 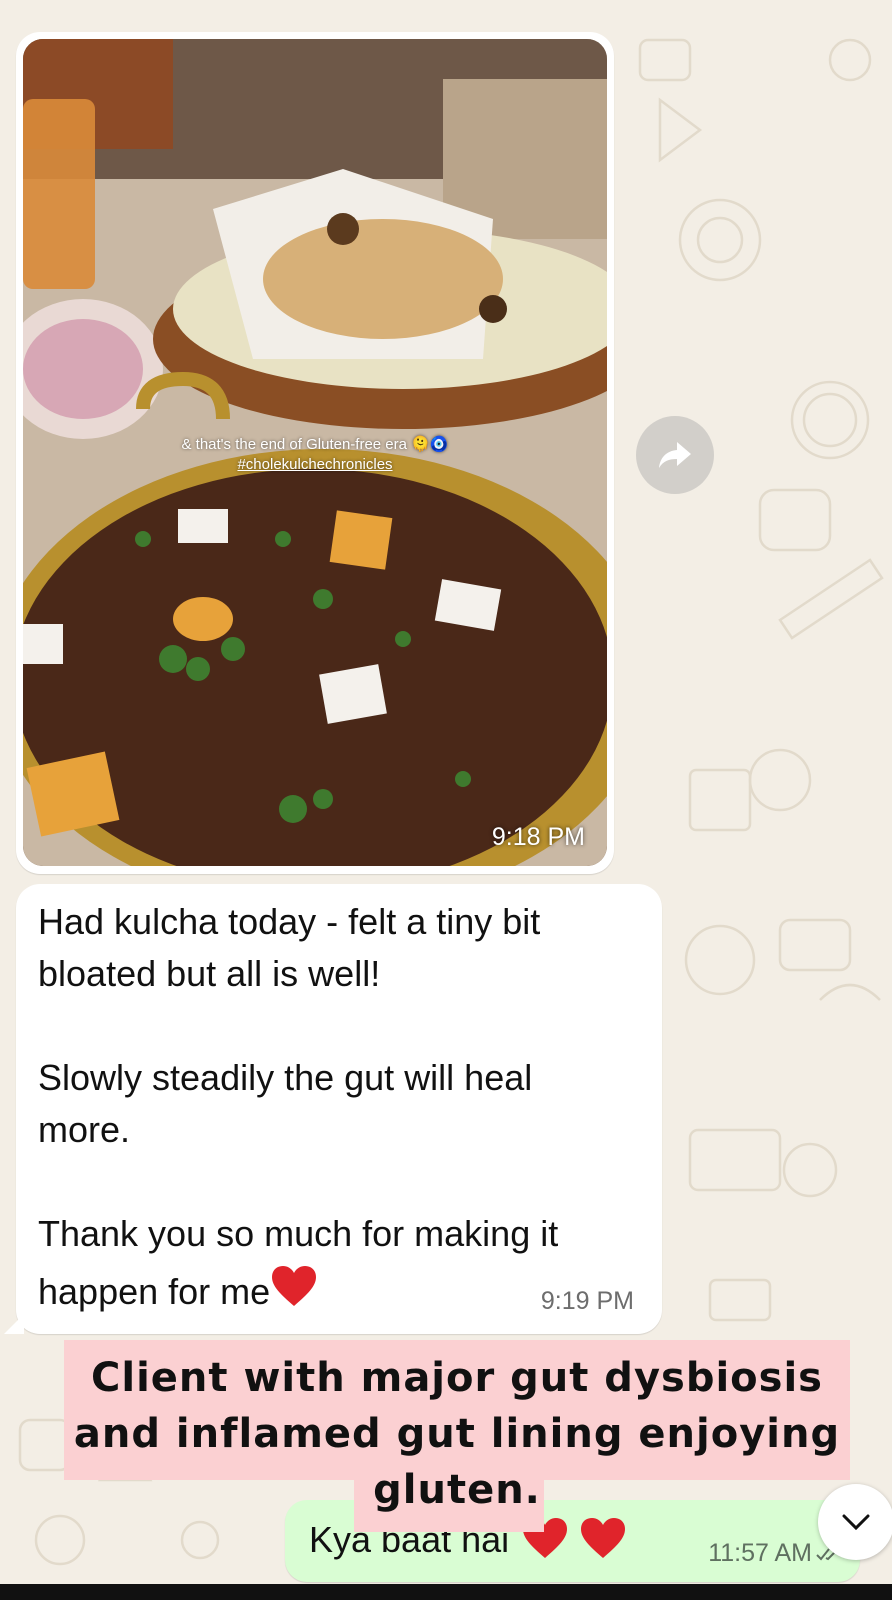 What do you see at coordinates (14, 1324) in the screenshot?
I see `bubble-tail` at bounding box center [14, 1324].